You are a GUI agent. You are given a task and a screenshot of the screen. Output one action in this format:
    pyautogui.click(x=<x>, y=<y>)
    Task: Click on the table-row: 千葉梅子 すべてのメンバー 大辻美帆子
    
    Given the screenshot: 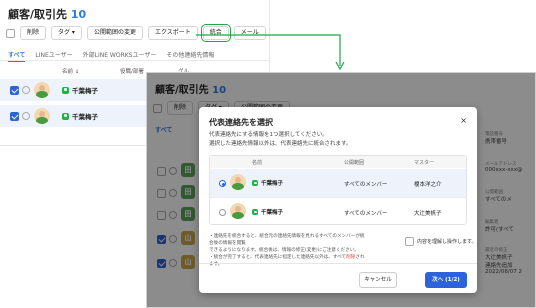 What is the action you would take?
    pyautogui.click(x=338, y=211)
    